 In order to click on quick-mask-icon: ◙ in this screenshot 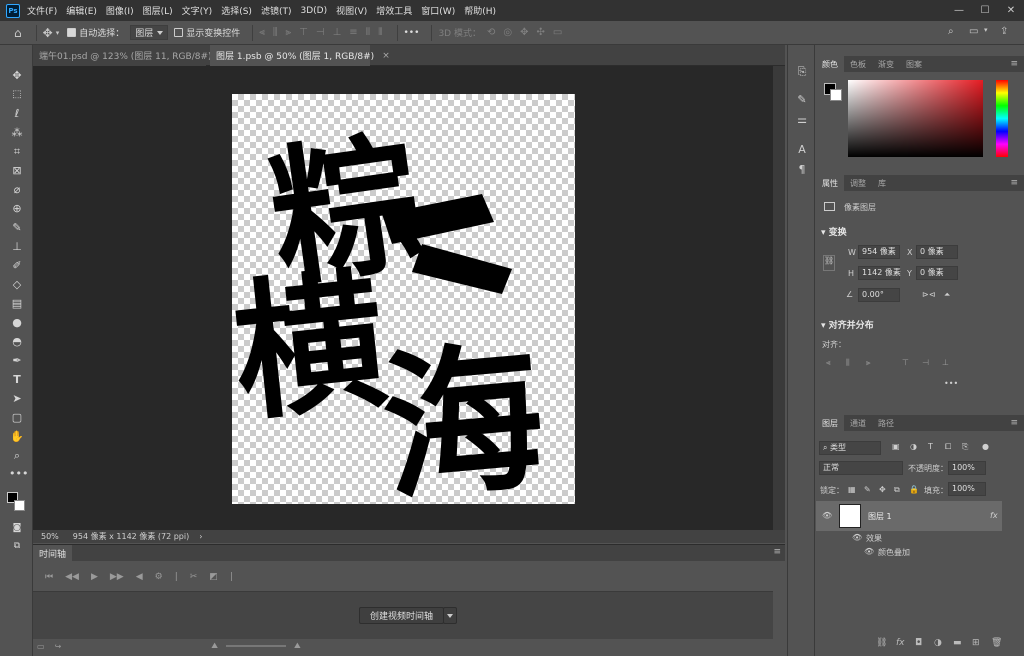, I will do `click(17, 528)`.